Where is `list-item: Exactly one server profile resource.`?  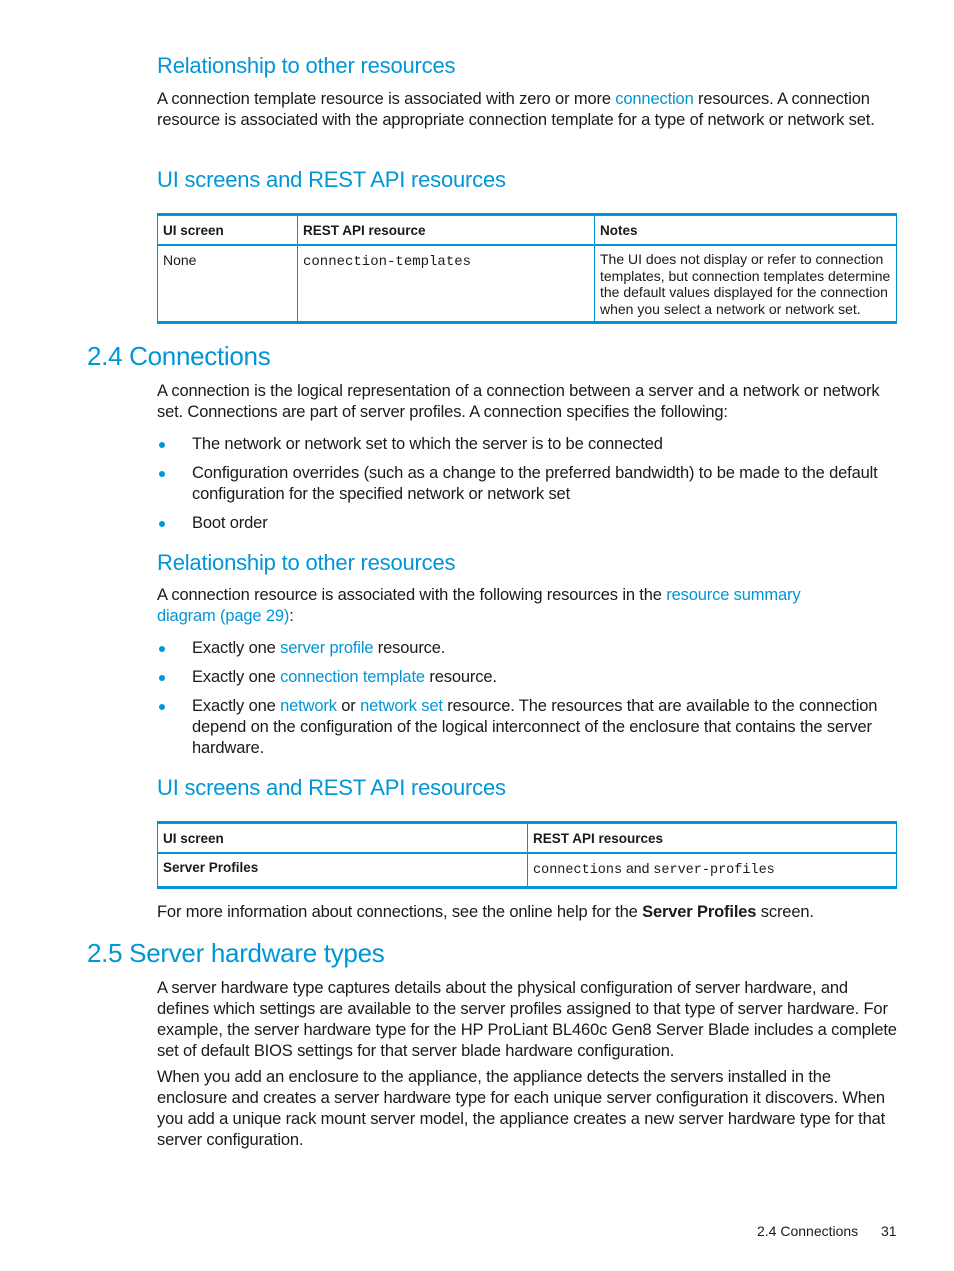 list-item: Exactly one server profile resource. is located at coordinates (528, 648).